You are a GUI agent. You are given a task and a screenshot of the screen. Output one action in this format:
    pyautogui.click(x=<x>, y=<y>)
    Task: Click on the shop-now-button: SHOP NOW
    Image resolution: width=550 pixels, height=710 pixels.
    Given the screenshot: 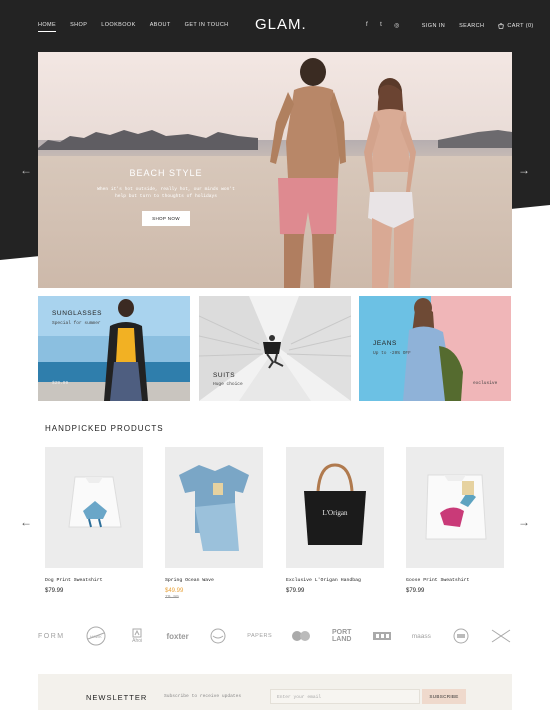 What is the action you would take?
    pyautogui.click(x=166, y=218)
    